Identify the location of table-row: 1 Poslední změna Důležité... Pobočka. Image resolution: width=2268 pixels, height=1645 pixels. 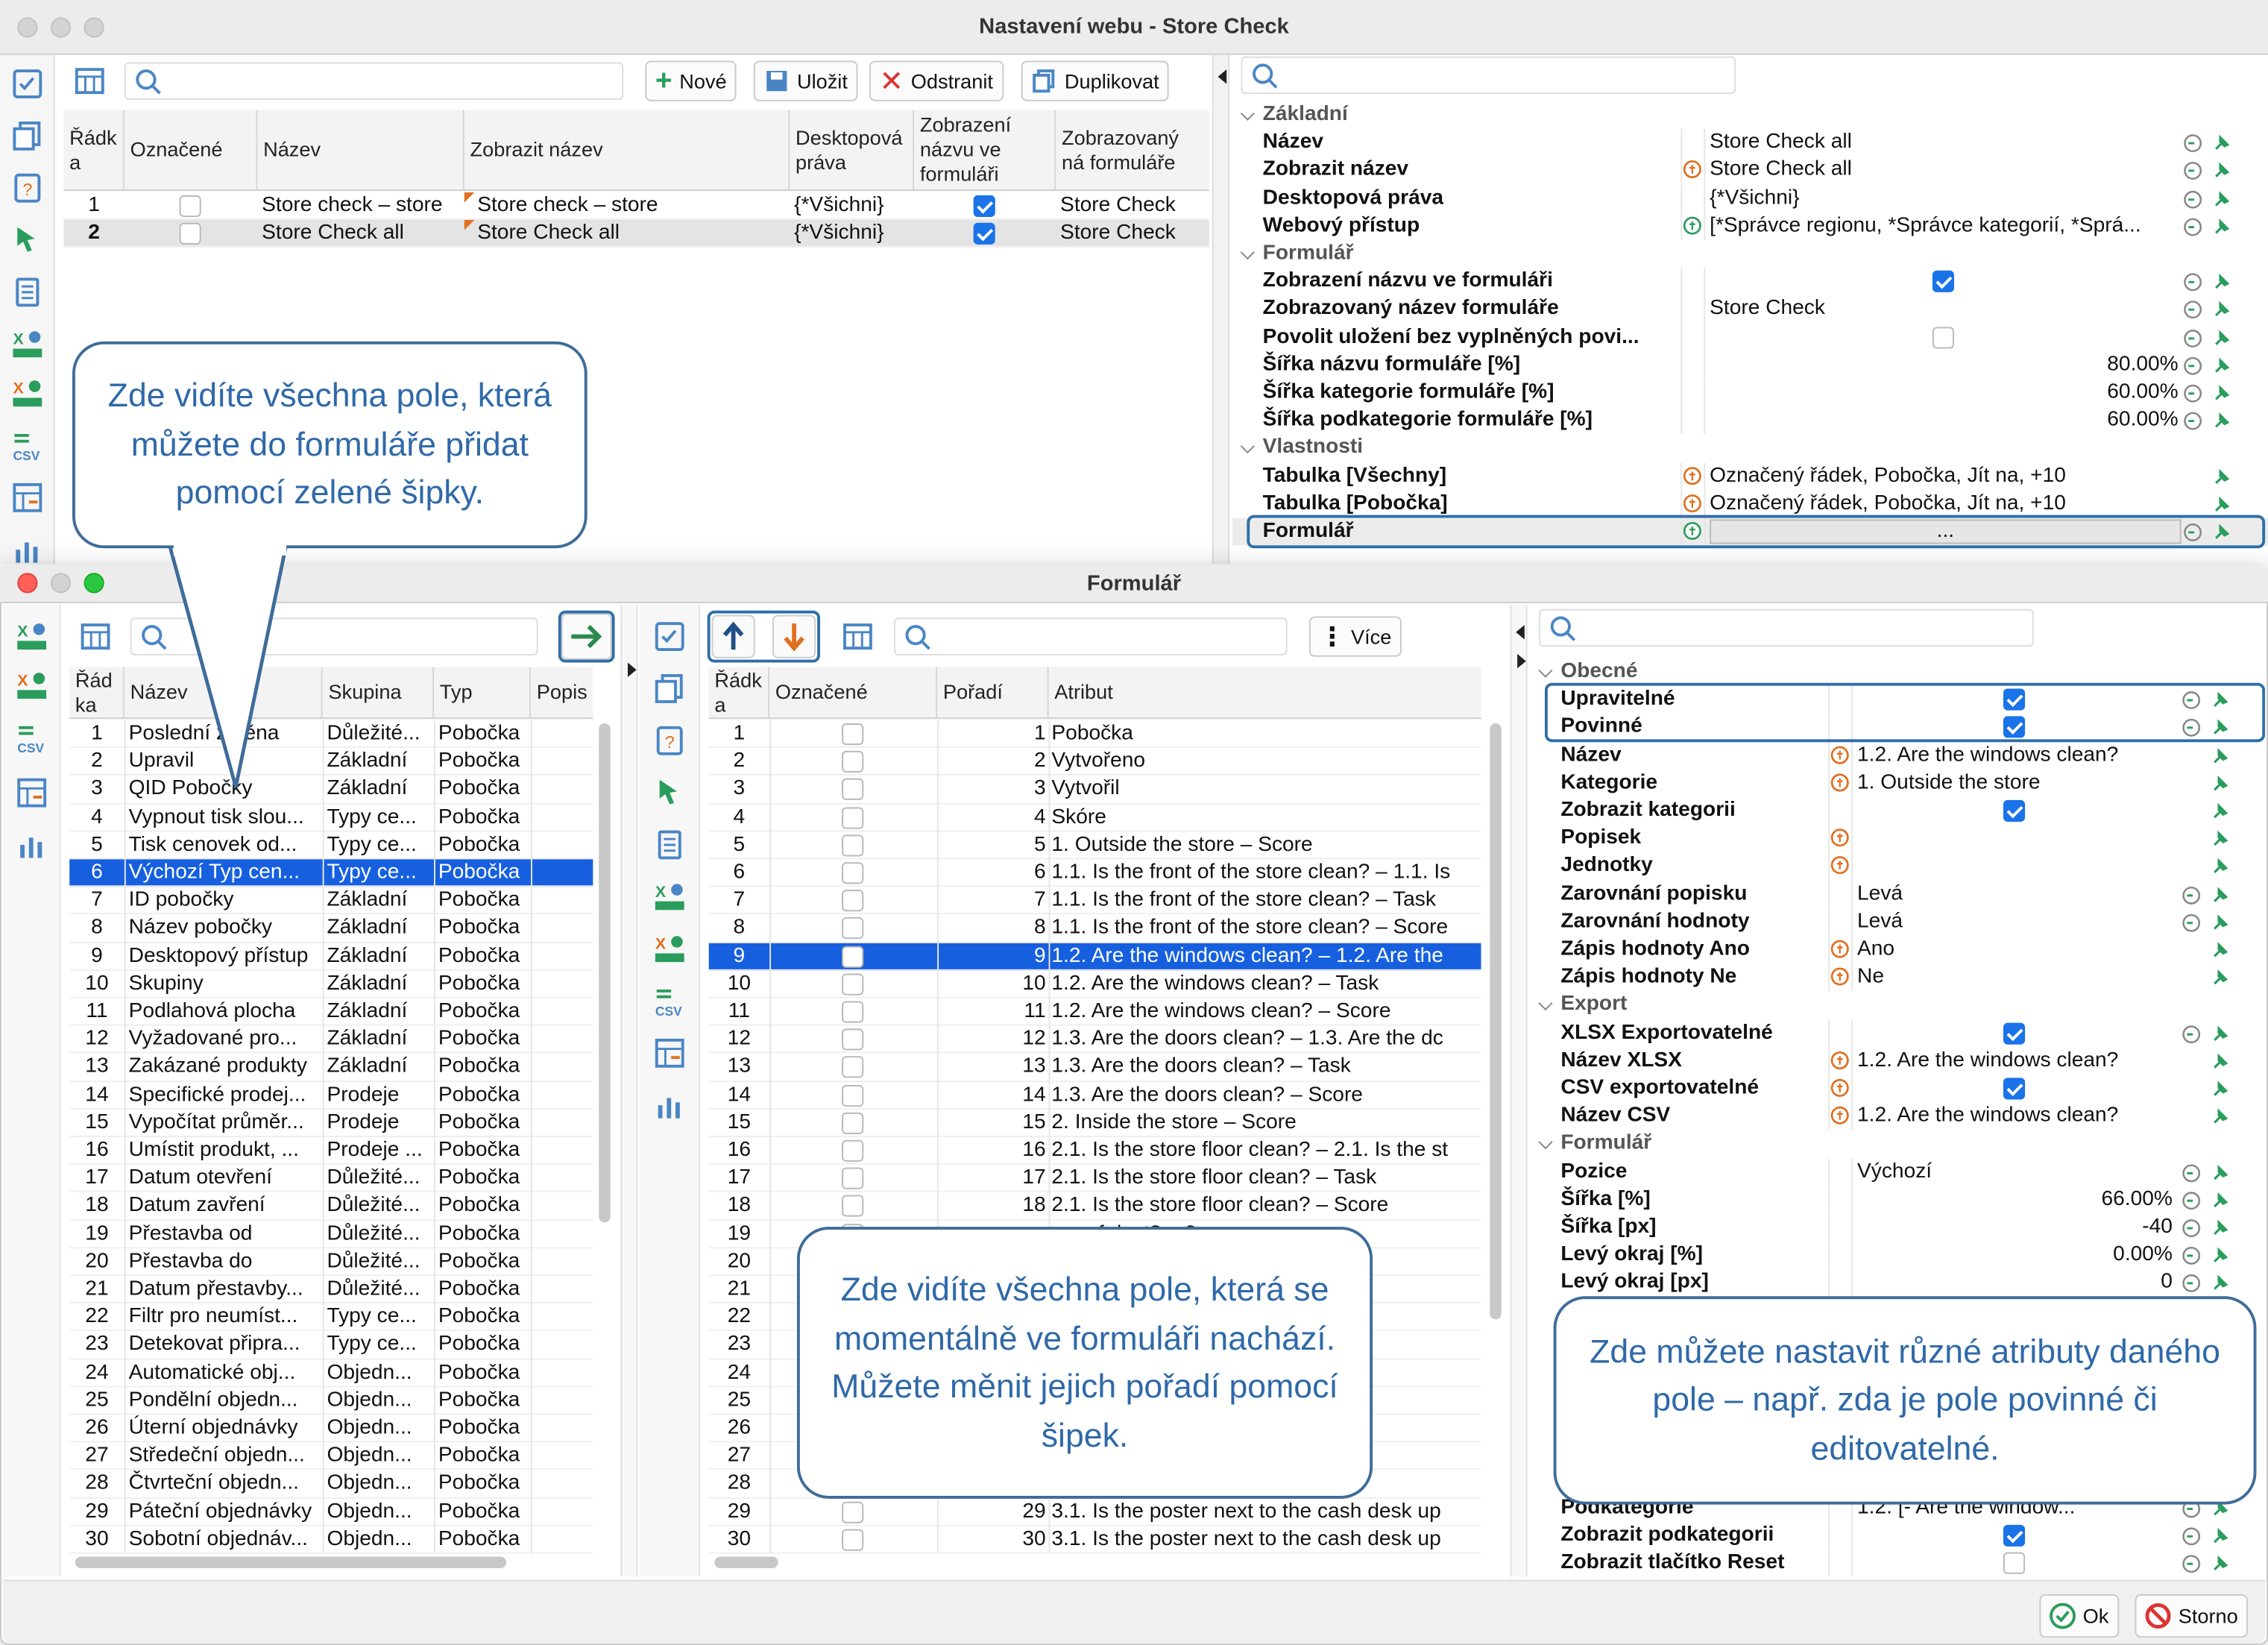
(331, 734).